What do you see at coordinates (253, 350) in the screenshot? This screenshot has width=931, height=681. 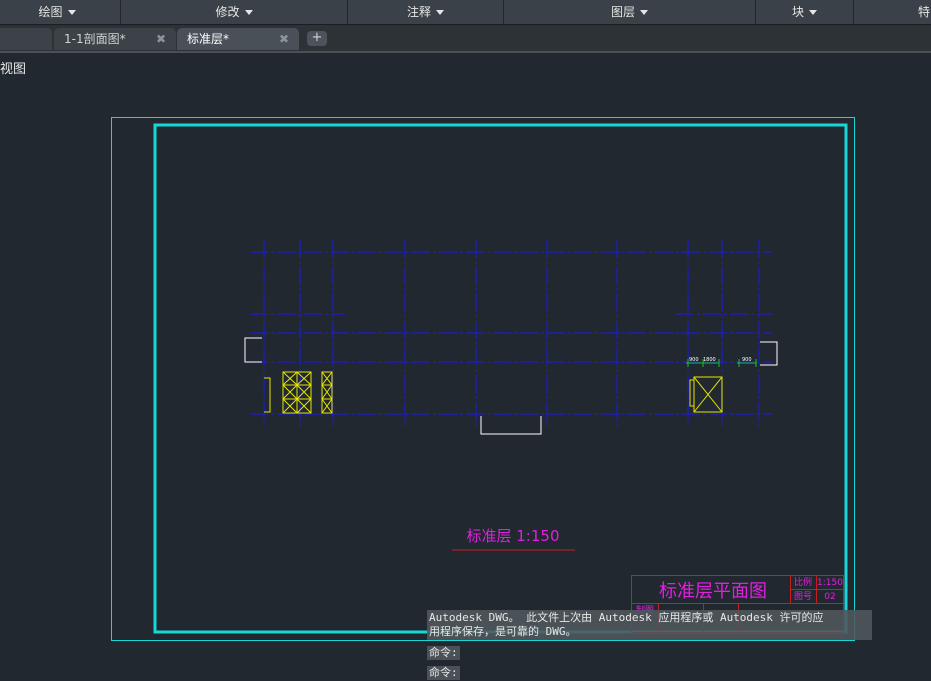 I see `left-bay-wall` at bounding box center [253, 350].